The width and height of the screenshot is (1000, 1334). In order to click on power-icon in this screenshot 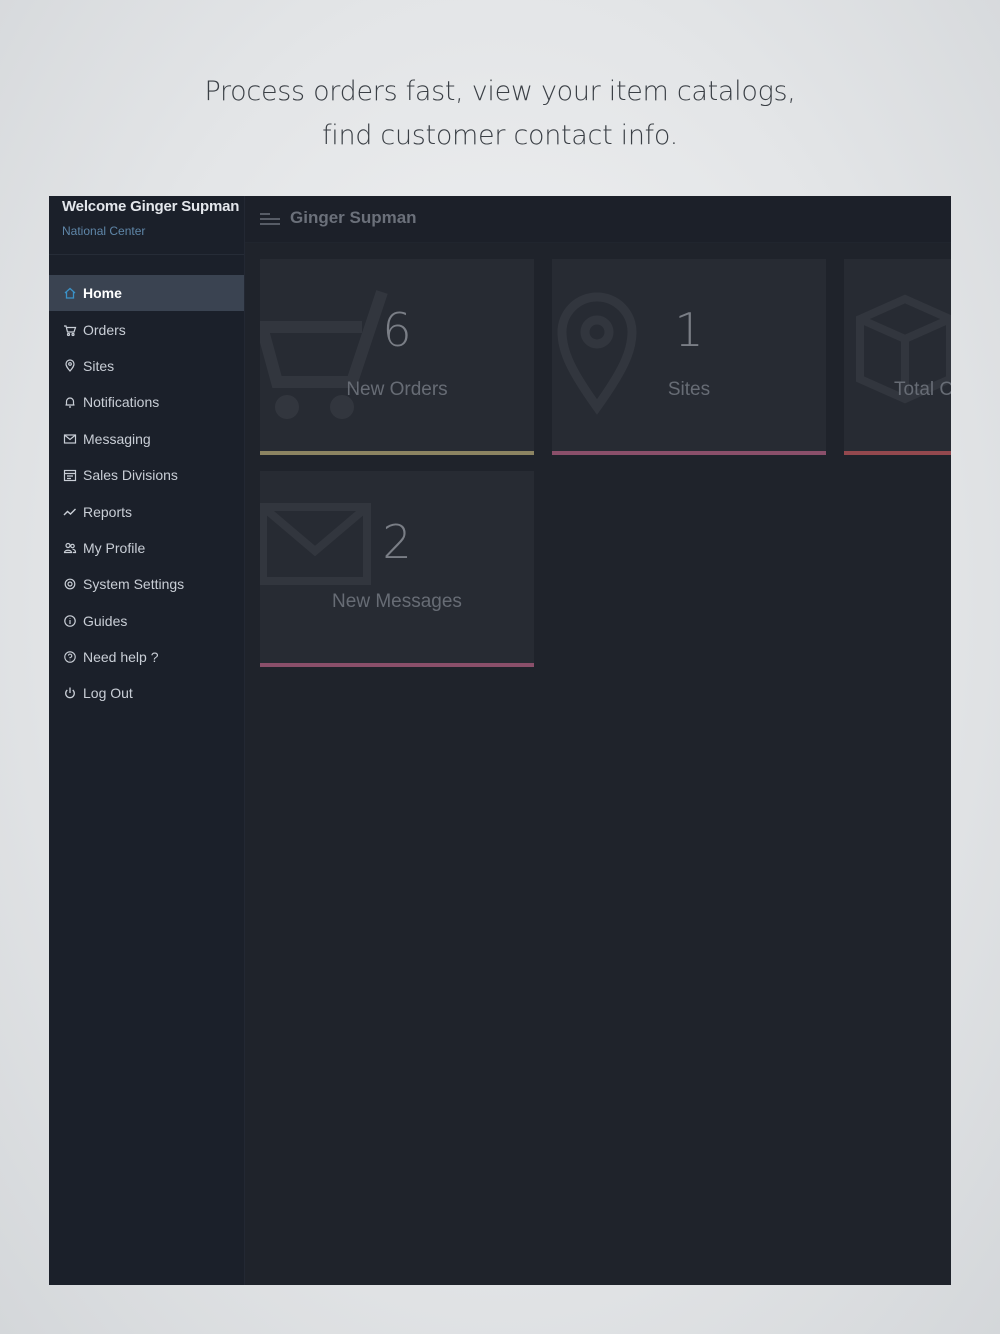, I will do `click(70, 693)`.